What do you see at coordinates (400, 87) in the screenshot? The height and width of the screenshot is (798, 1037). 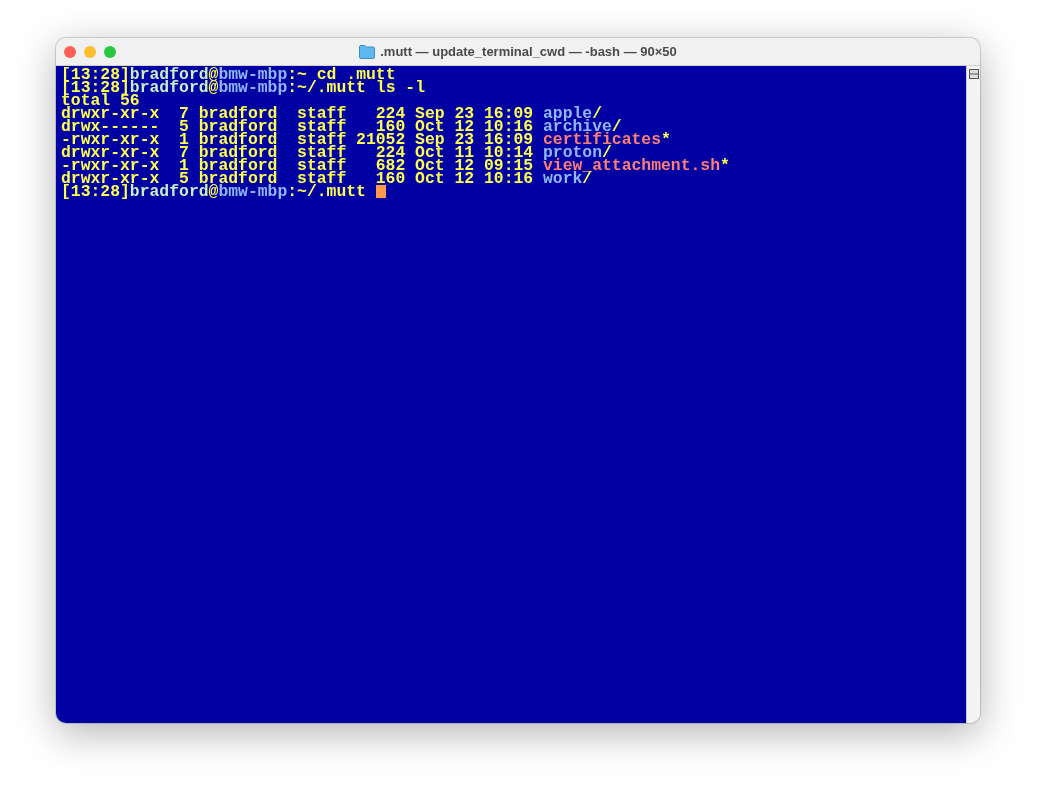 I see `command-text: ls -l` at bounding box center [400, 87].